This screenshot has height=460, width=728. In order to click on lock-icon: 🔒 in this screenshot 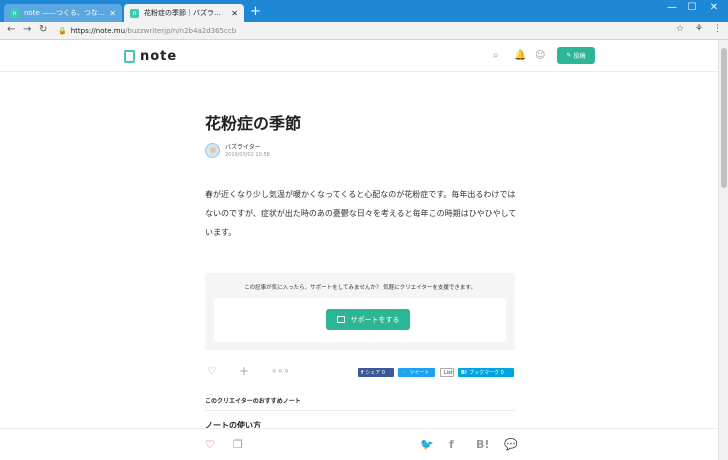, I will do `click(62, 31)`.